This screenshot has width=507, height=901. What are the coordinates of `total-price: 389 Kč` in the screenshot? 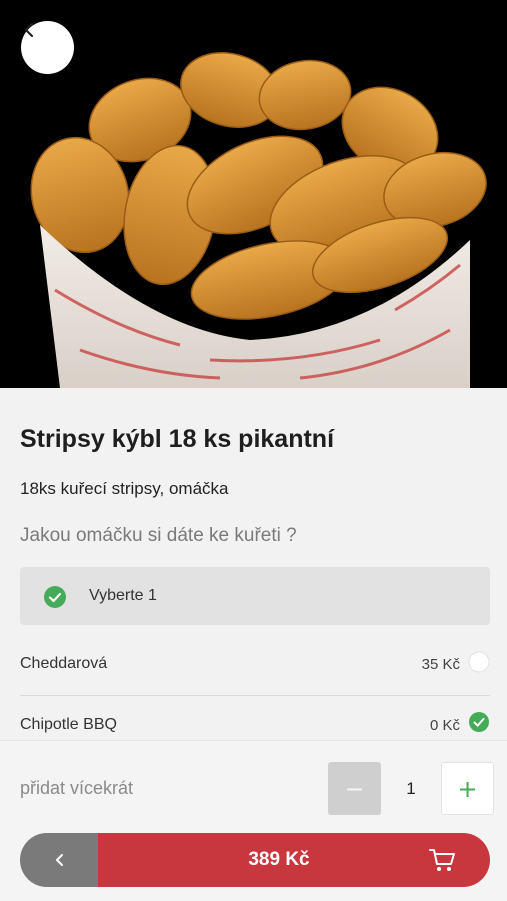 It's located at (279, 859).